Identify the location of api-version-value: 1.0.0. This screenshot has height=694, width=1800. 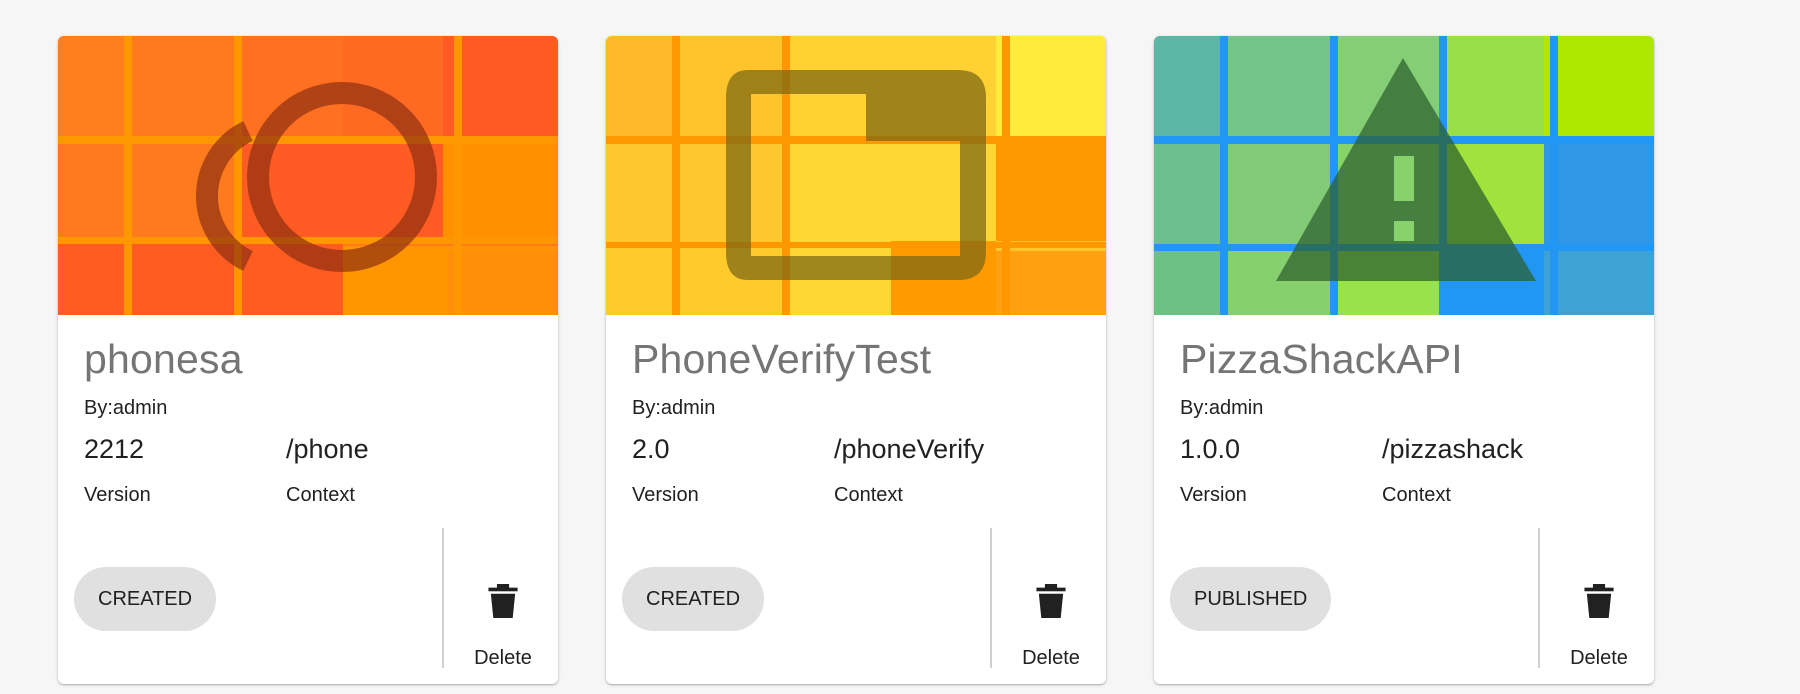
(1210, 449).